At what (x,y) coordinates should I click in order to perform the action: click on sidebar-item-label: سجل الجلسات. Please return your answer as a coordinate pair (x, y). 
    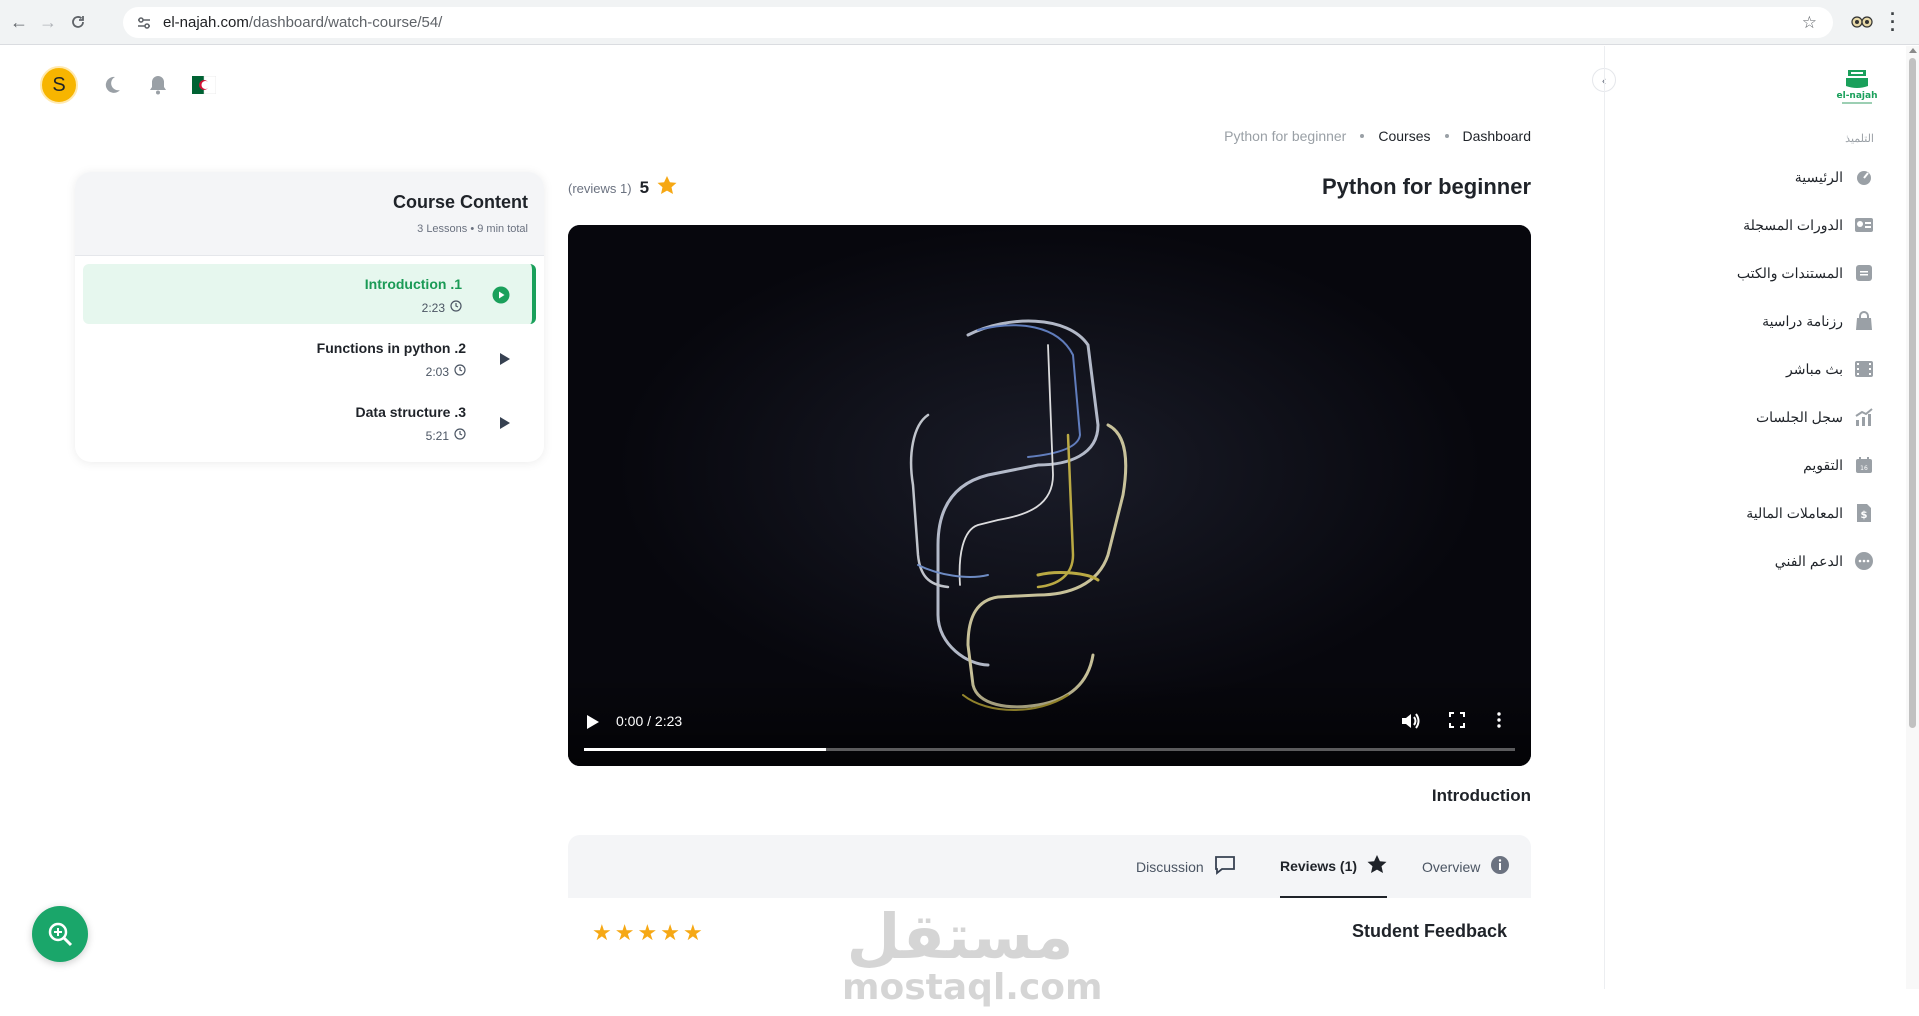
    Looking at the image, I should click on (1799, 416).